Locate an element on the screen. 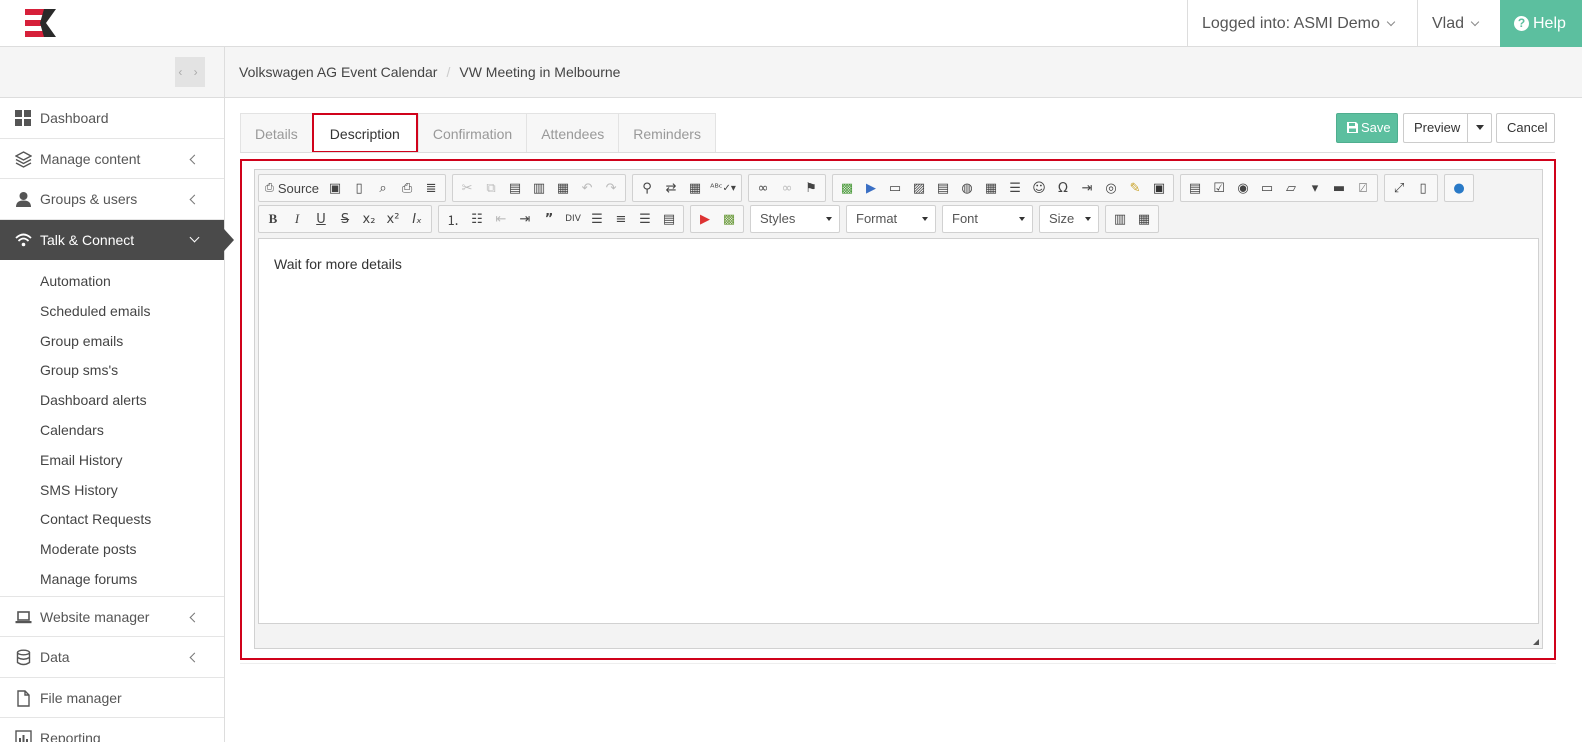 This screenshot has height=742, width=1582. paste-text-icon: ▥ is located at coordinates (539, 188).